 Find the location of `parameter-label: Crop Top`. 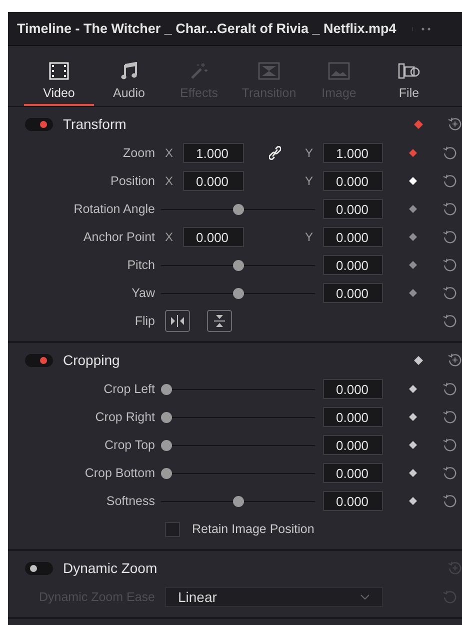

parameter-label: Crop Top is located at coordinates (129, 445).